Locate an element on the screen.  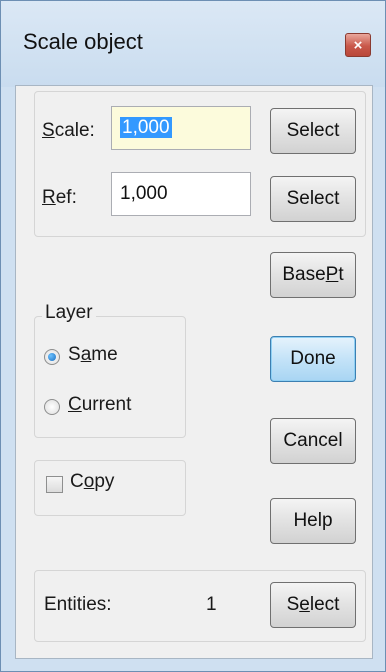
done-button: Done is located at coordinates (313, 359).